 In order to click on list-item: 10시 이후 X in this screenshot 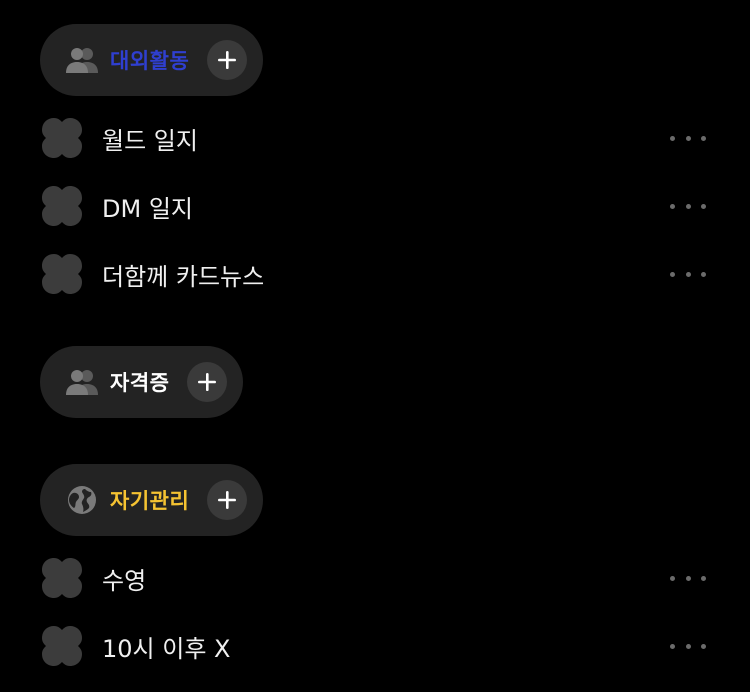, I will do `click(375, 646)`.